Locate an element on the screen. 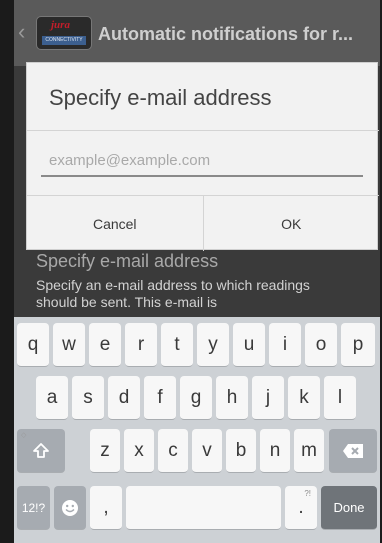  ok-button: OK is located at coordinates (291, 223).